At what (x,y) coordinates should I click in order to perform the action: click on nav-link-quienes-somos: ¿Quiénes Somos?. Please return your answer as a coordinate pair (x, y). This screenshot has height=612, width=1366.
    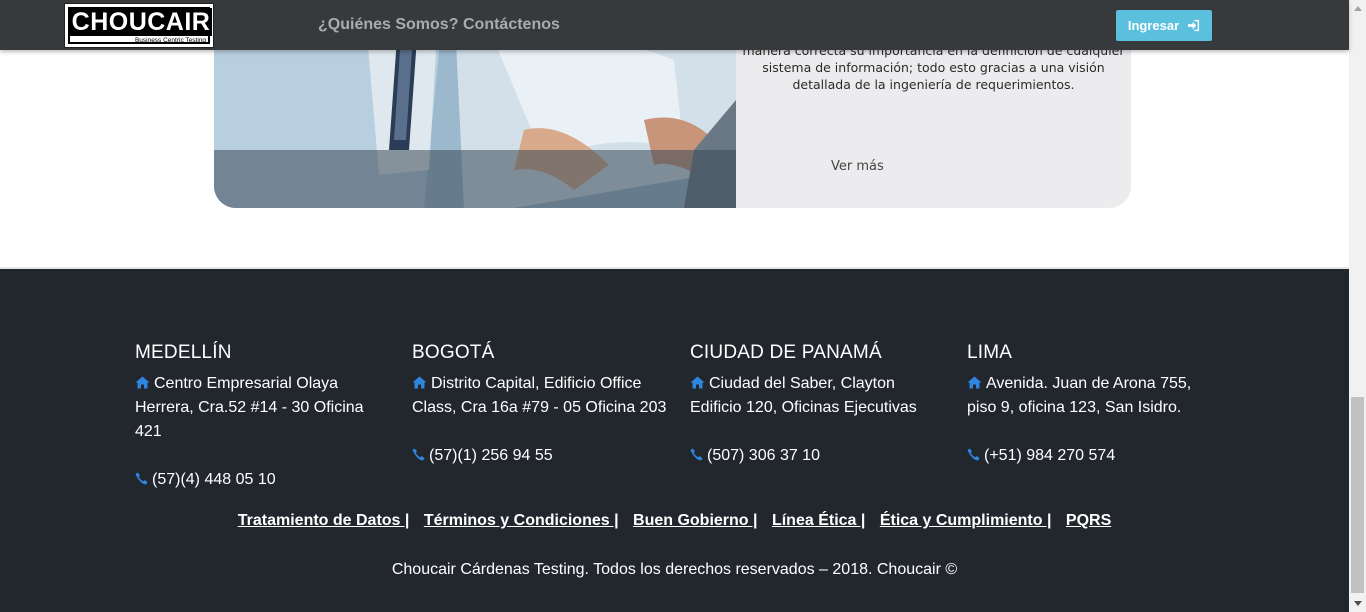
    Looking at the image, I should click on (388, 25).